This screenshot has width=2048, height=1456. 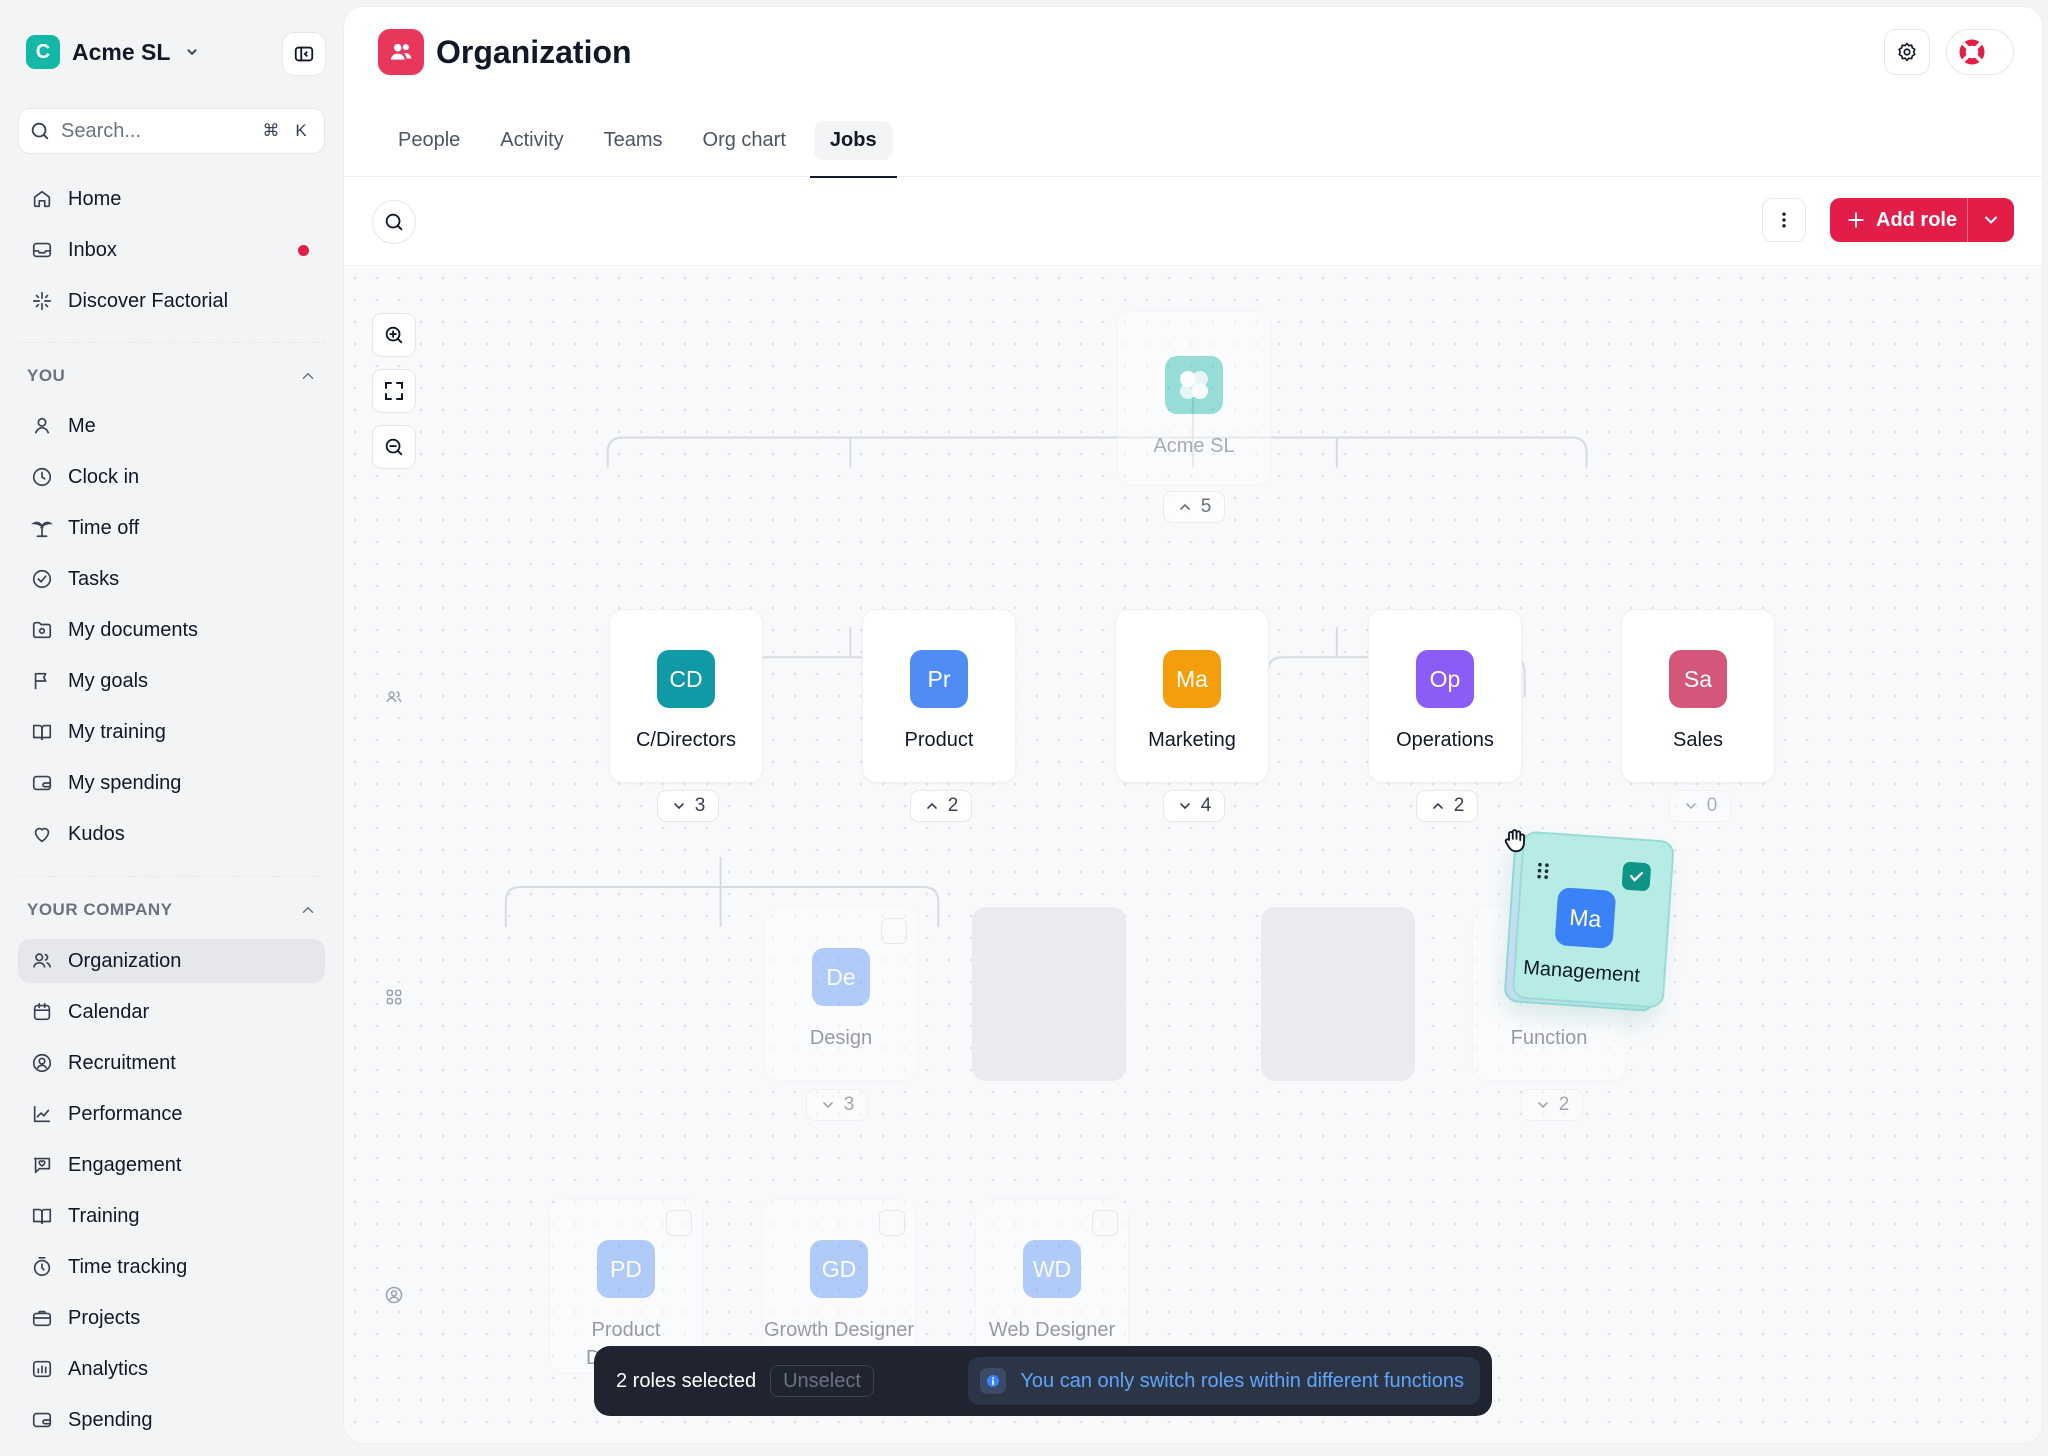 I want to click on tab-jobs: Jobs, so click(x=853, y=146).